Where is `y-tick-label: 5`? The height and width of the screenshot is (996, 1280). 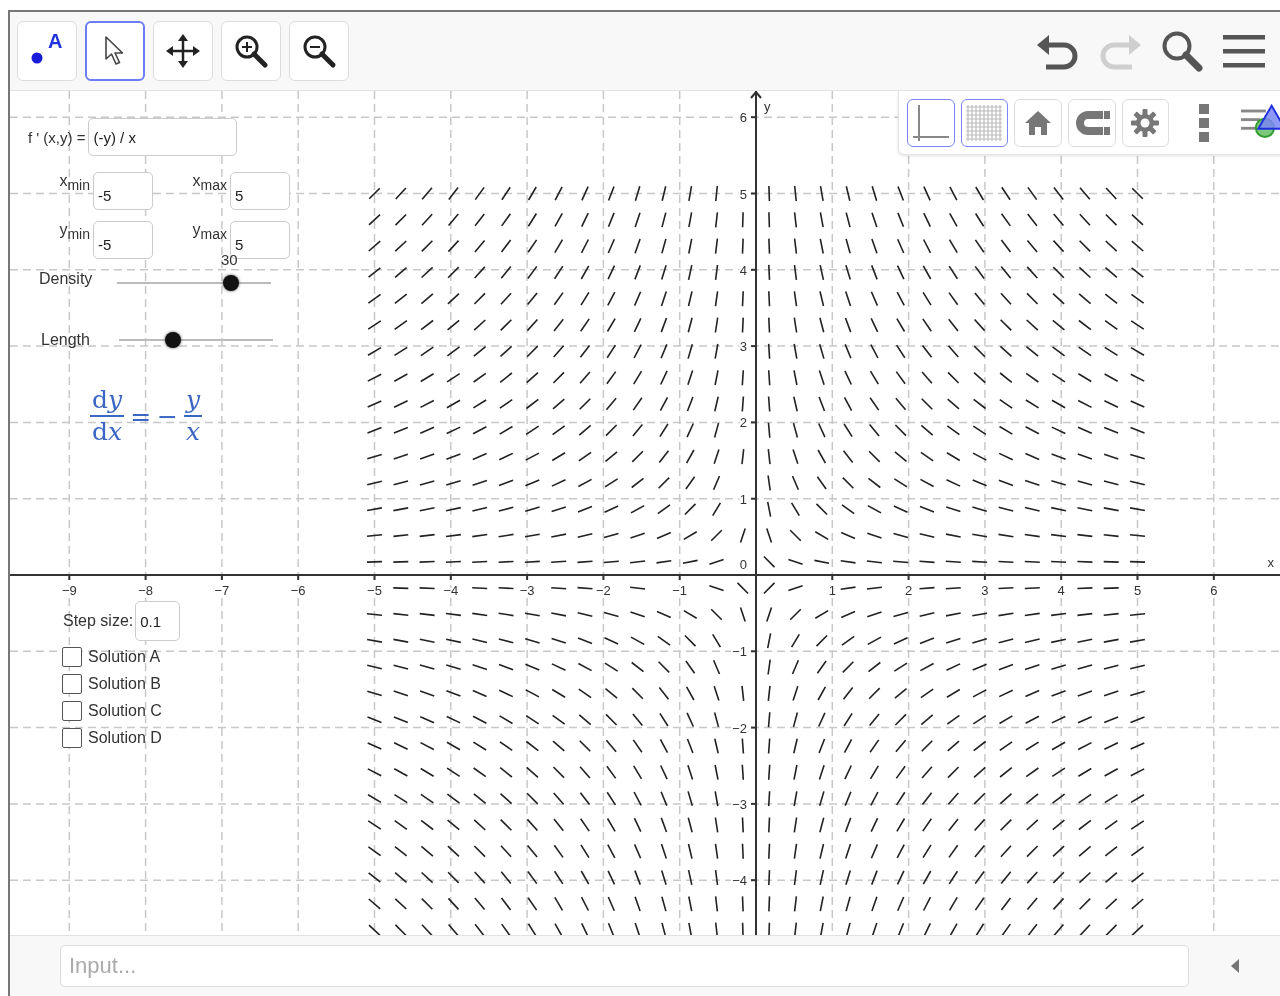 y-tick-label: 5 is located at coordinates (743, 194).